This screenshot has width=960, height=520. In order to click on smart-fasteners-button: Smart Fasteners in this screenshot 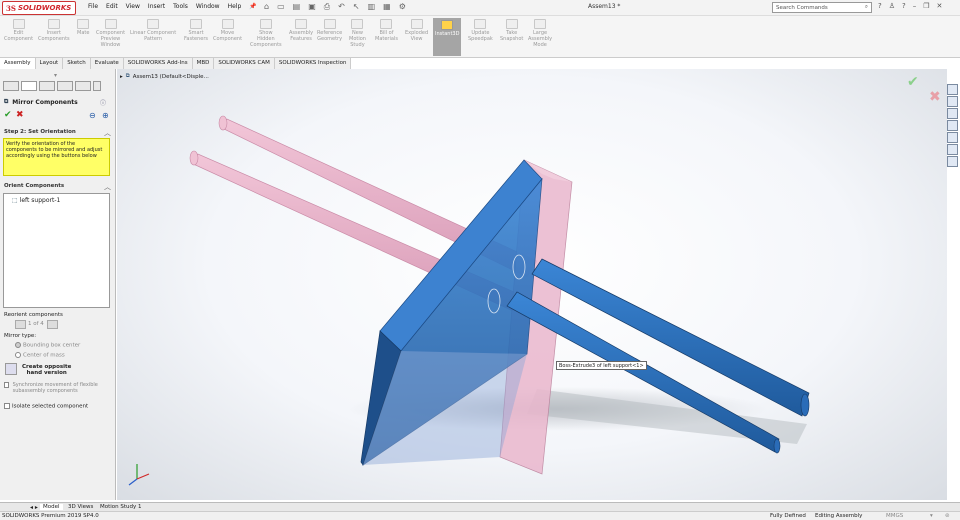, I will do `click(196, 30)`.